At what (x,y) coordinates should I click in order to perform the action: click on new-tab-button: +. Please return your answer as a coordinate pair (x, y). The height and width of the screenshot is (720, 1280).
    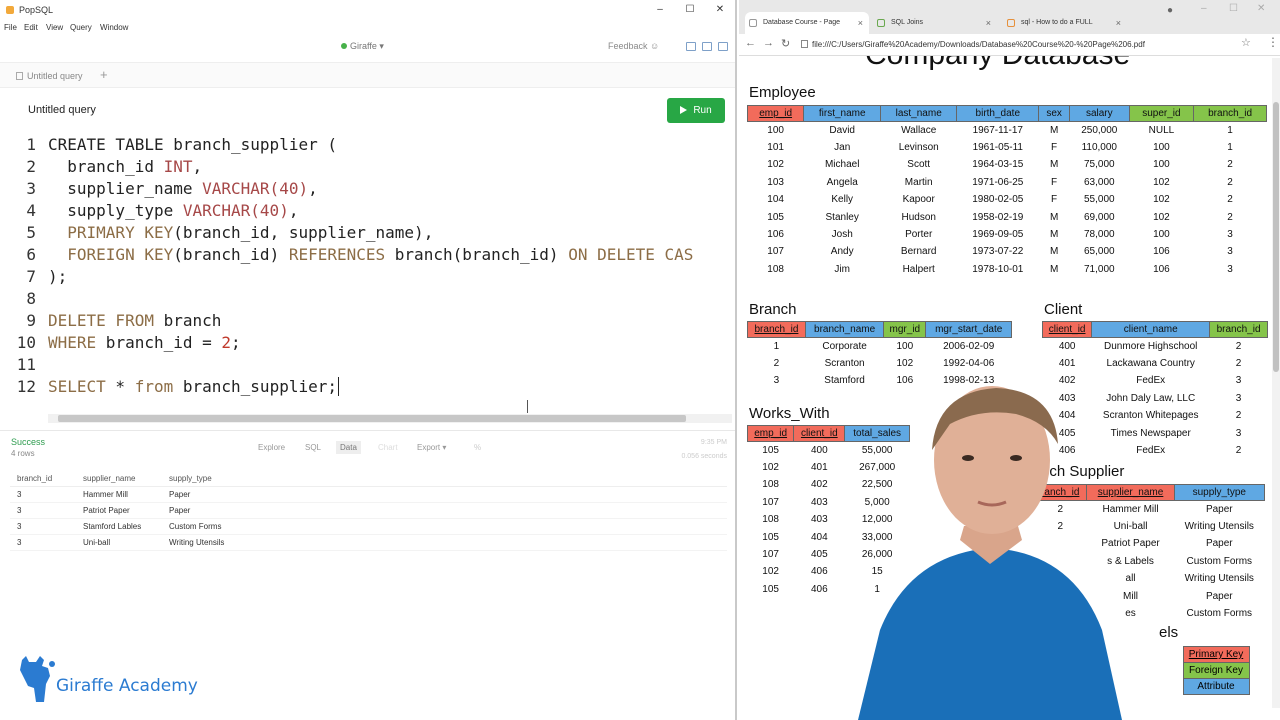
    Looking at the image, I should click on (104, 74).